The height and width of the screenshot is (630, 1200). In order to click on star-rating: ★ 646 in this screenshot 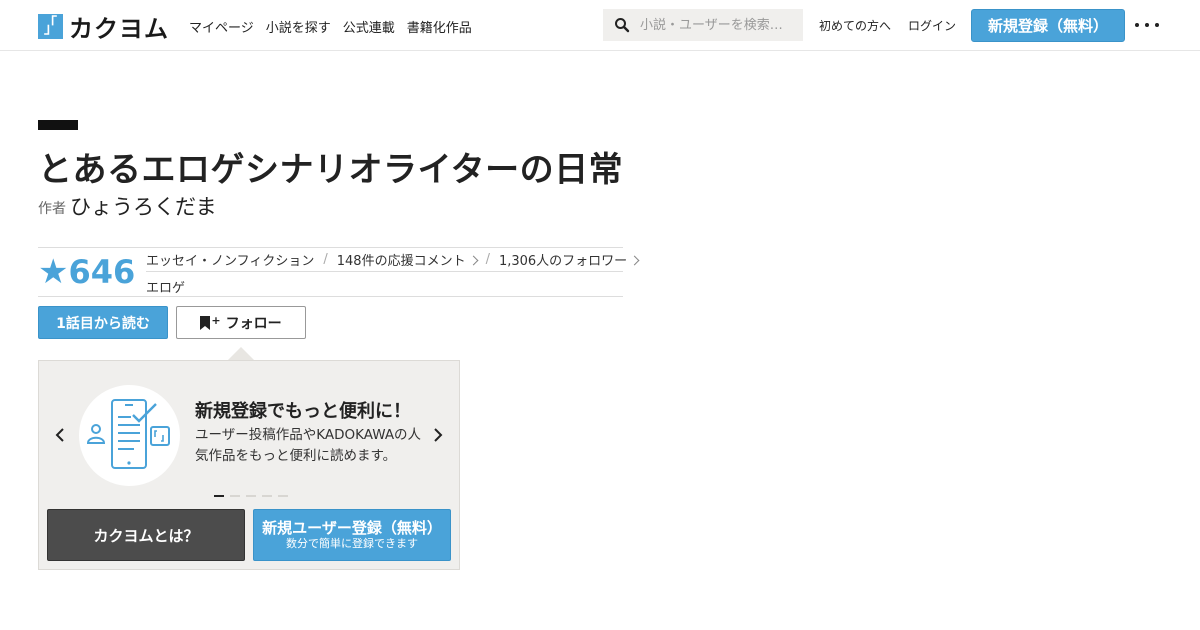, I will do `click(86, 272)`.